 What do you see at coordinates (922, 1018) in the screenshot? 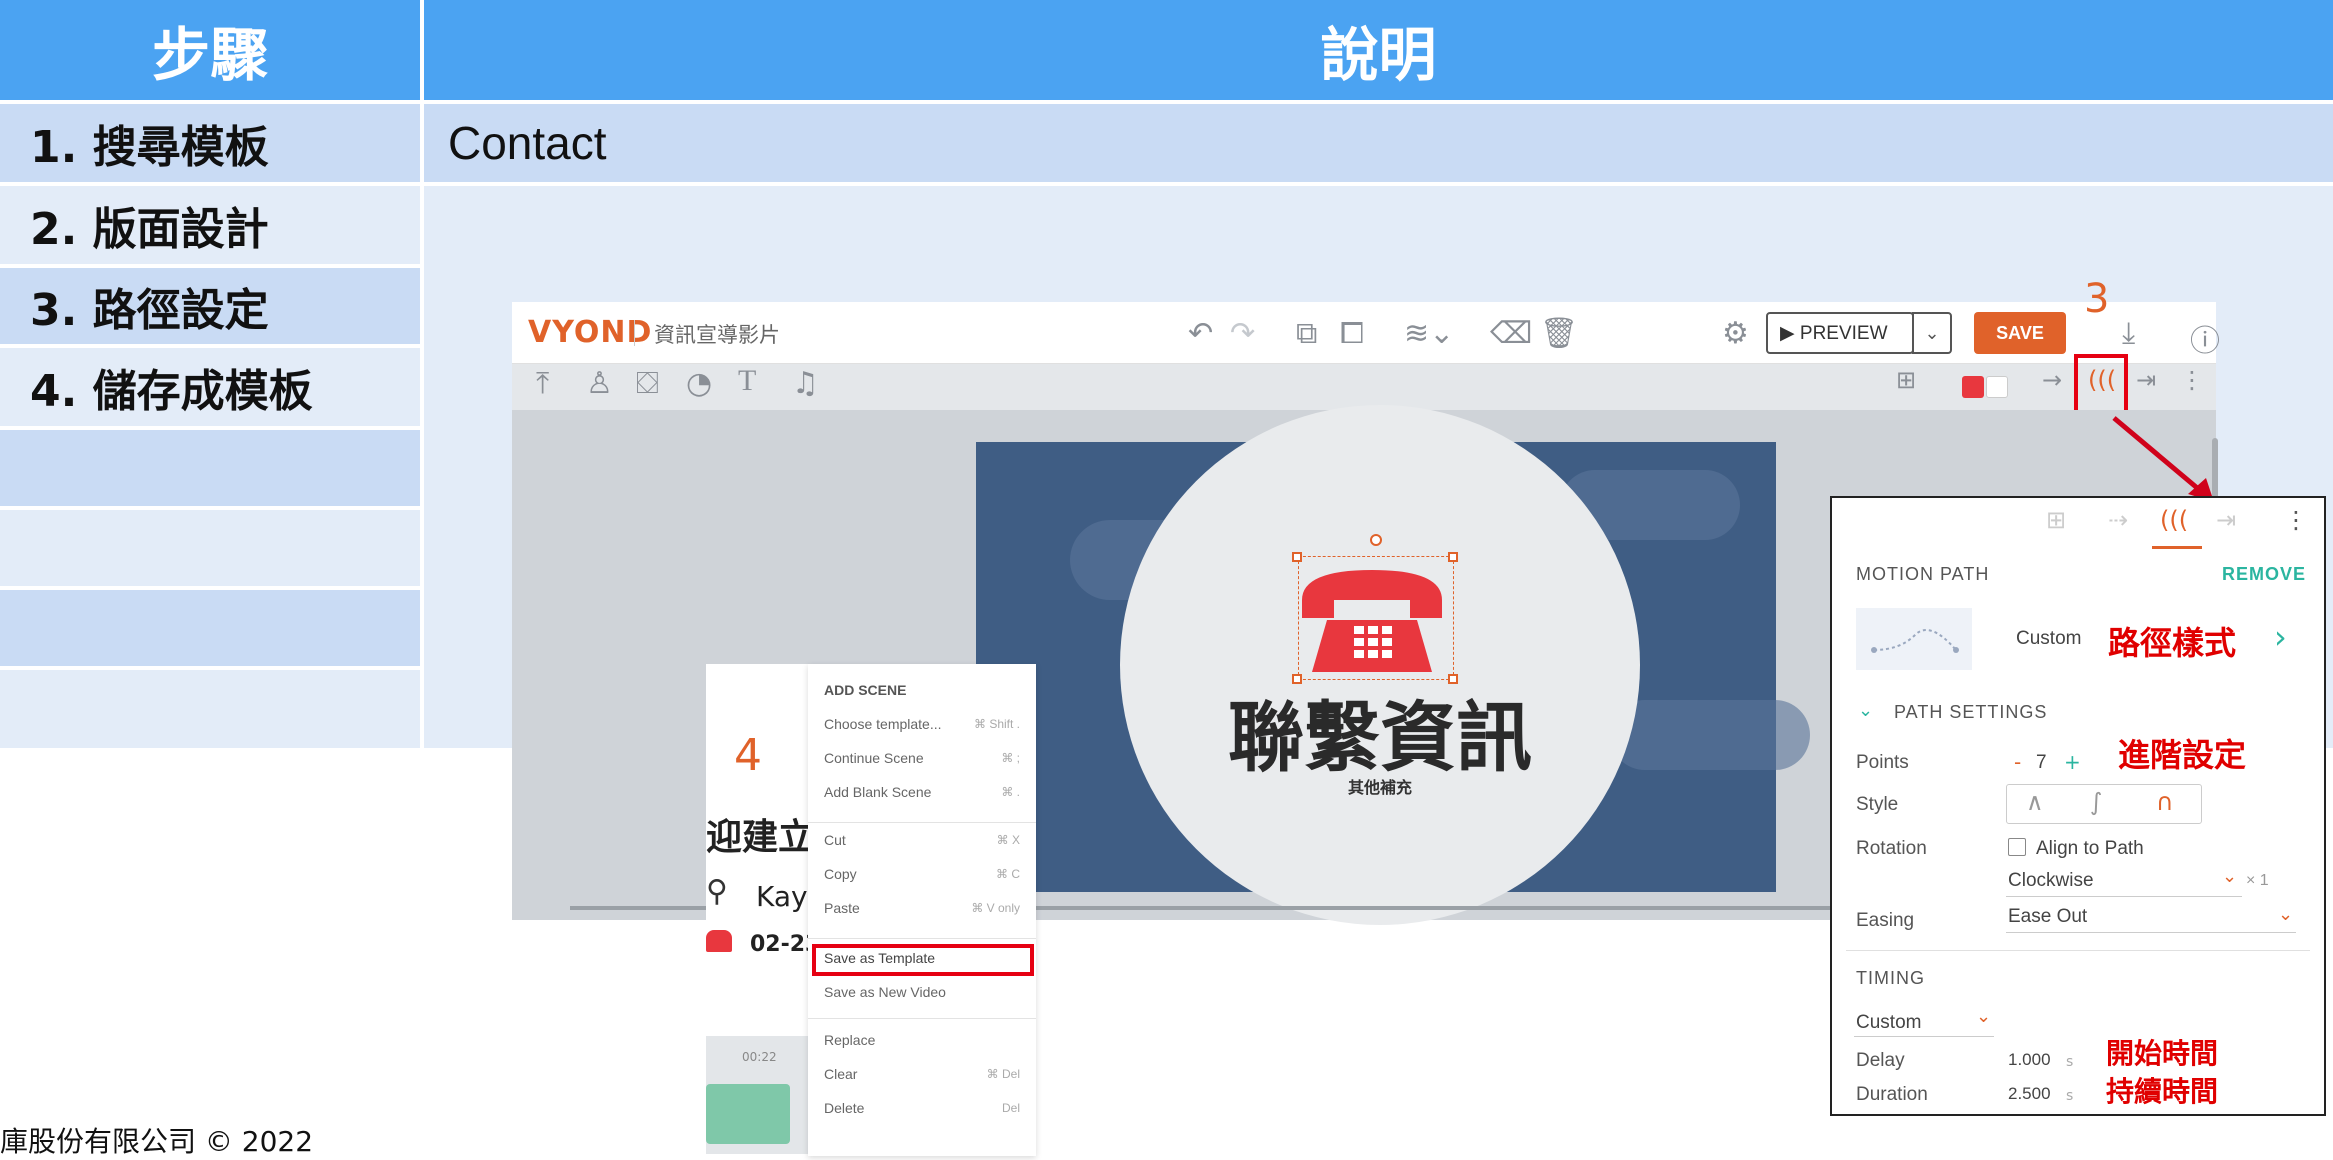
I see `menu-divider` at bounding box center [922, 1018].